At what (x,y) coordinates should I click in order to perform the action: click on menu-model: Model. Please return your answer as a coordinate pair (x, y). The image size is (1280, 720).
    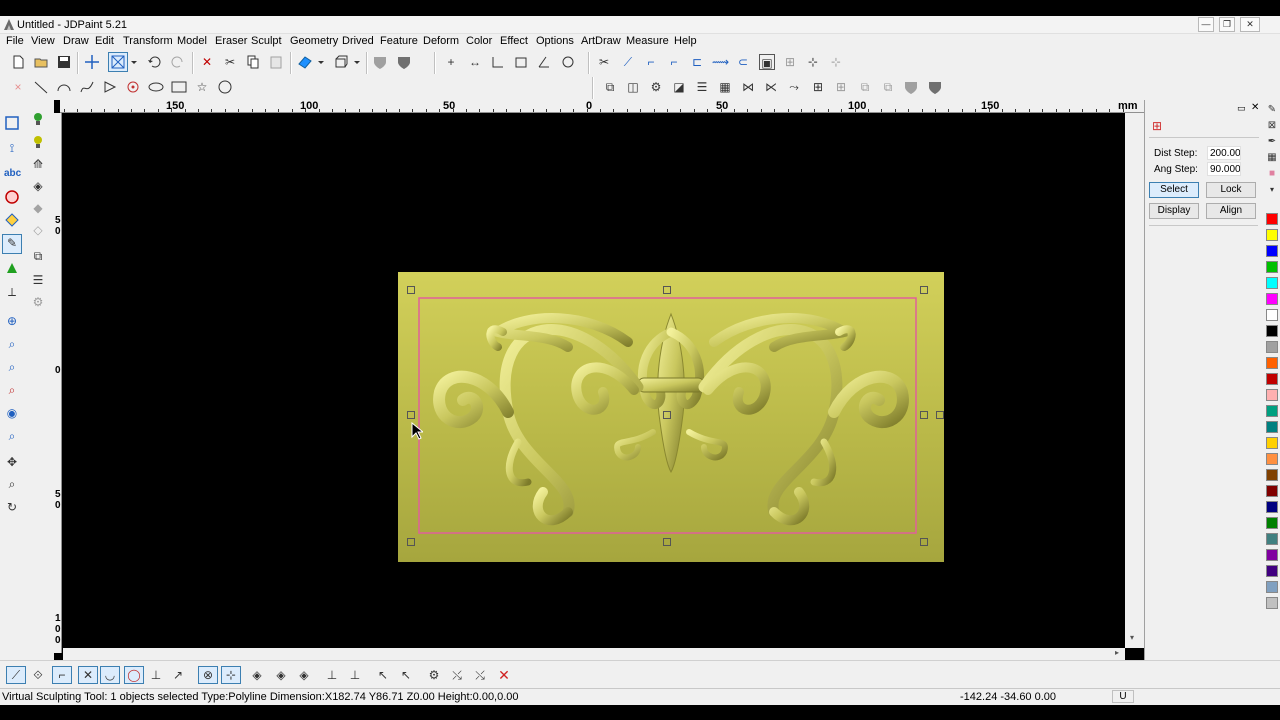
    Looking at the image, I should click on (192, 41).